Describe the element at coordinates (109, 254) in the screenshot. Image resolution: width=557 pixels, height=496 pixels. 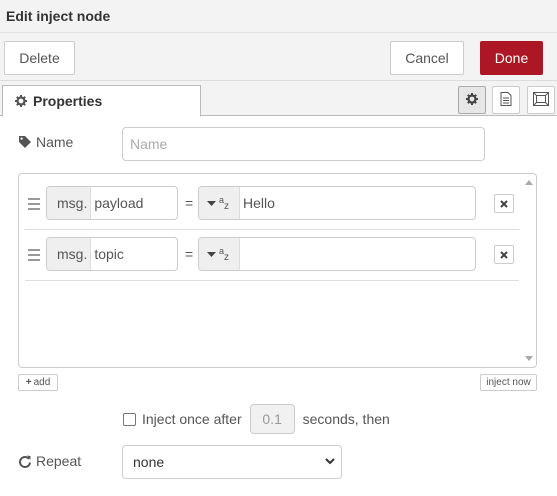
I see `property-key: topic` at that location.